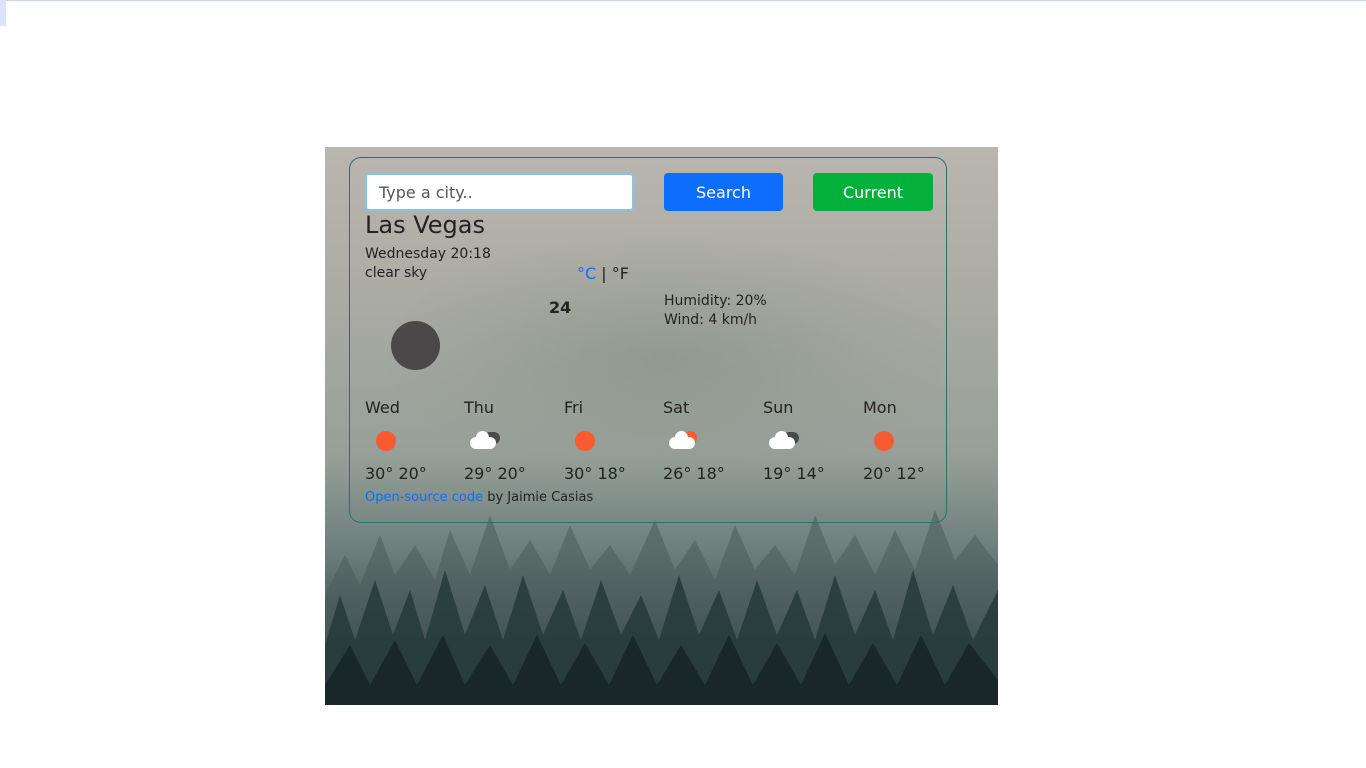 The width and height of the screenshot is (1366, 768). What do you see at coordinates (694, 473) in the screenshot?
I see `forecast-temps: 26° 18°` at bounding box center [694, 473].